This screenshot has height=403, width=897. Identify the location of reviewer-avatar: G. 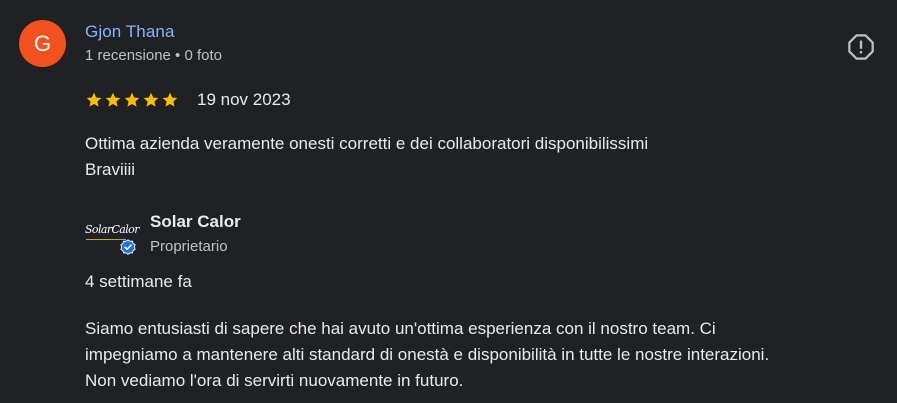
(42, 43).